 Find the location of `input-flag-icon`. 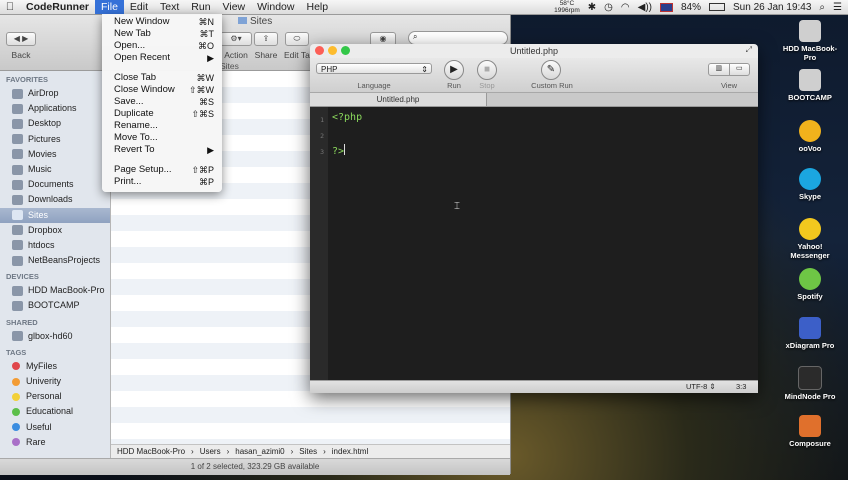

input-flag-icon is located at coordinates (666, 7).